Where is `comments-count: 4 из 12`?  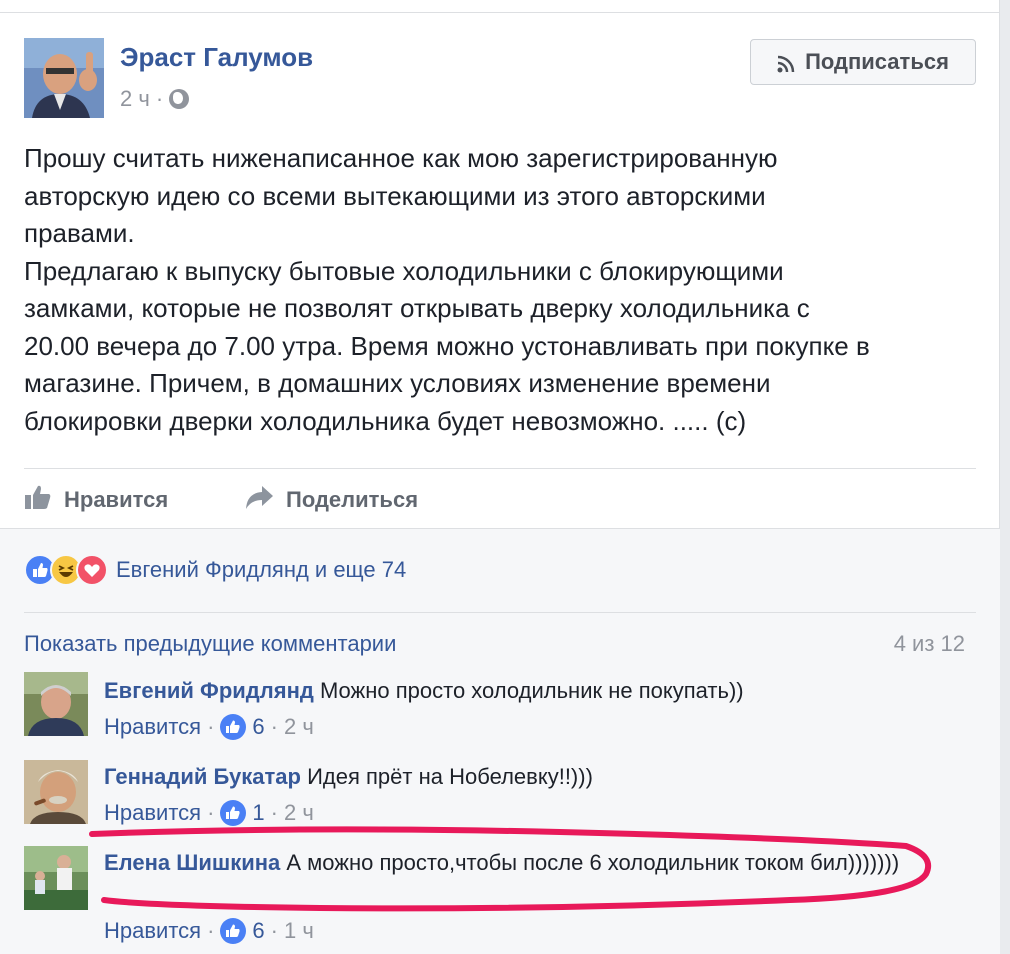
comments-count: 4 из 12 is located at coordinates (929, 643).